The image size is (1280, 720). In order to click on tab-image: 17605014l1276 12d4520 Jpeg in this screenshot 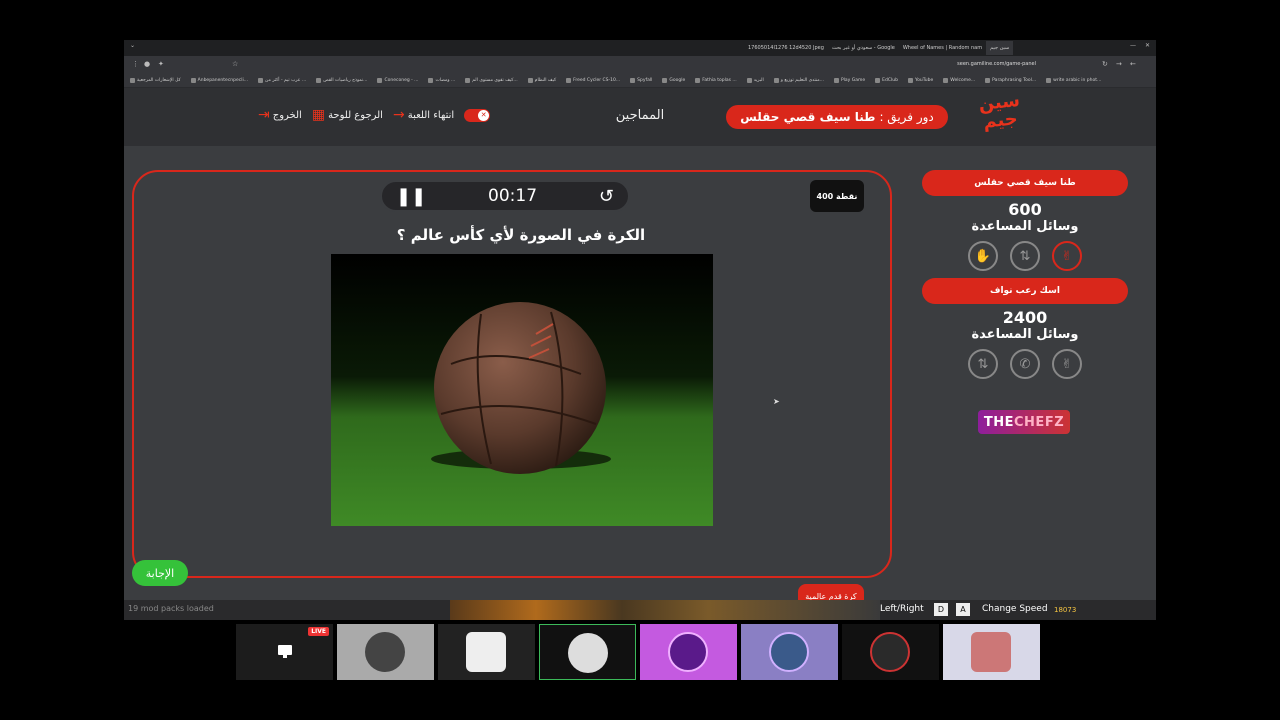, I will do `click(786, 48)`.